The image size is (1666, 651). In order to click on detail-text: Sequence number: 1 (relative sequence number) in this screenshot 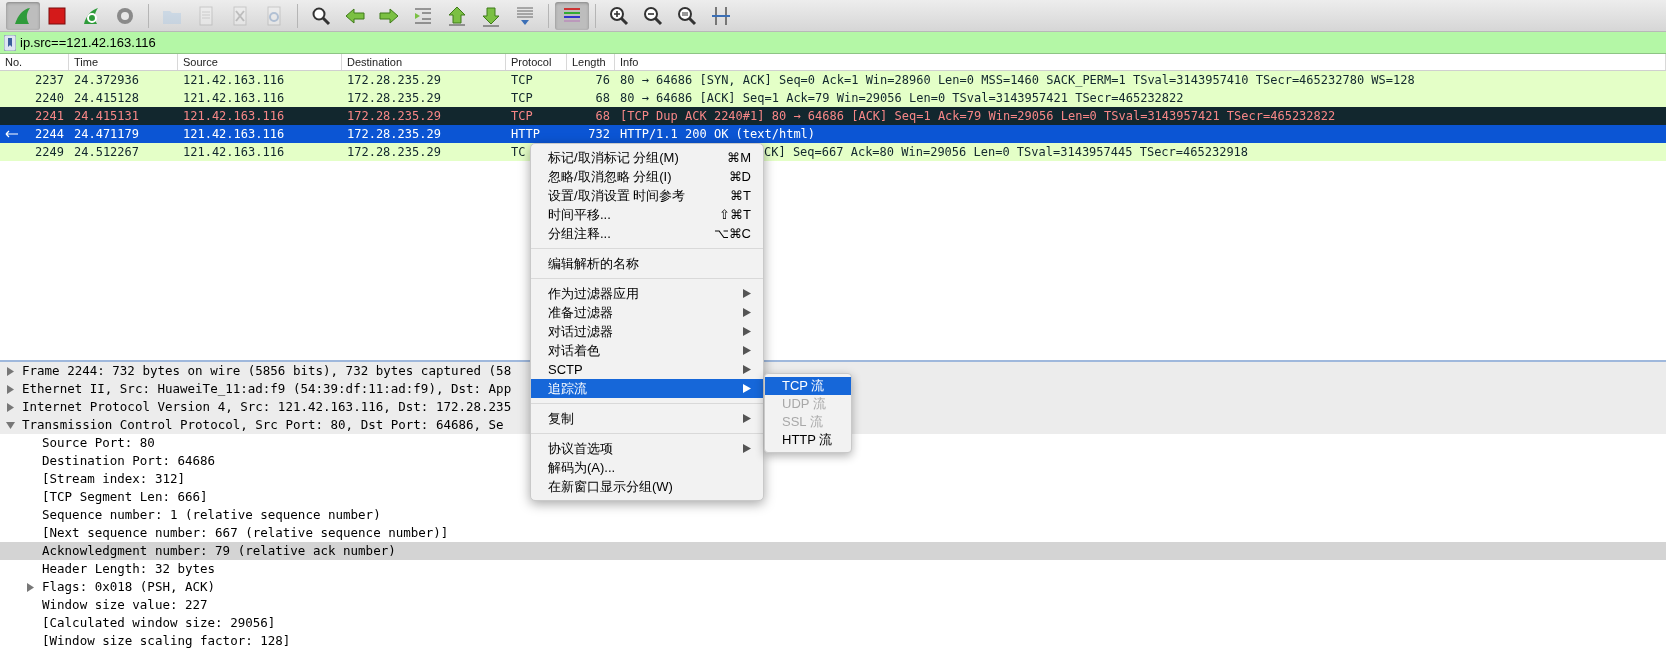, I will do `click(211, 514)`.